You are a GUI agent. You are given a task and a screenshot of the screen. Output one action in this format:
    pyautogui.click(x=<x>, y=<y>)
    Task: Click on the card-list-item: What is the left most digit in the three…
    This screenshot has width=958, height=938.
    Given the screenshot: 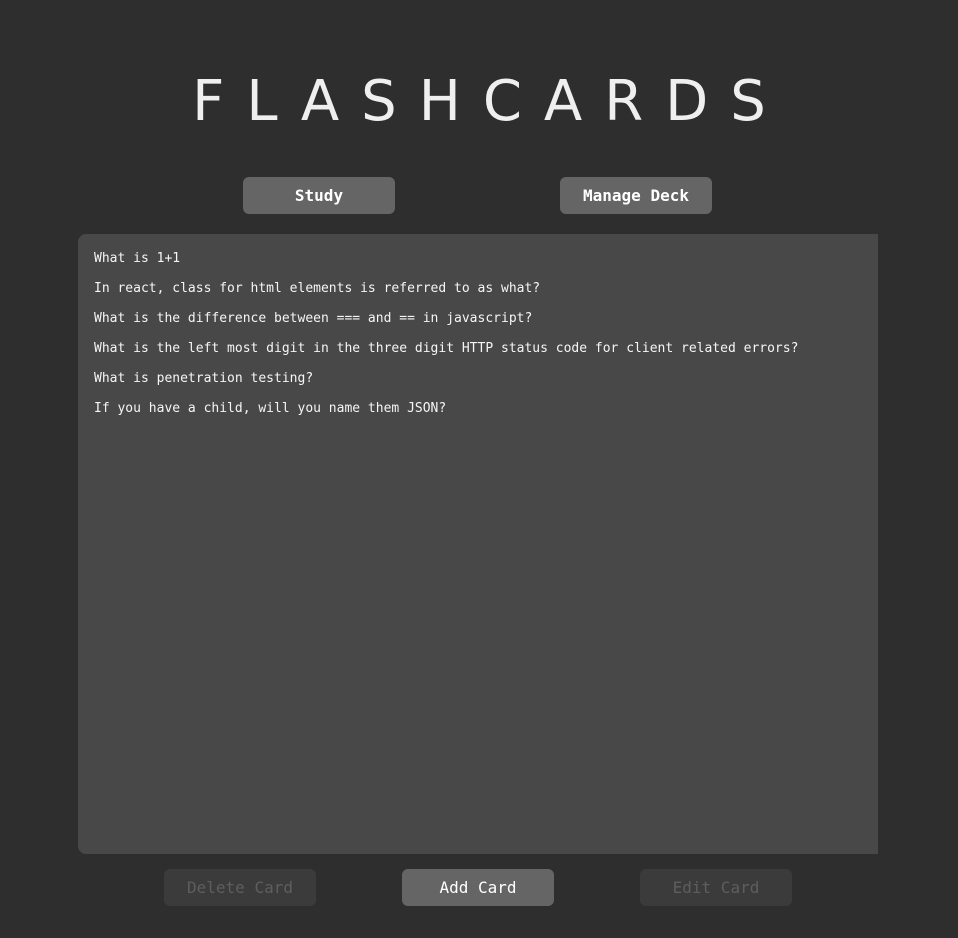 What is the action you would take?
    pyautogui.click(x=478, y=354)
    